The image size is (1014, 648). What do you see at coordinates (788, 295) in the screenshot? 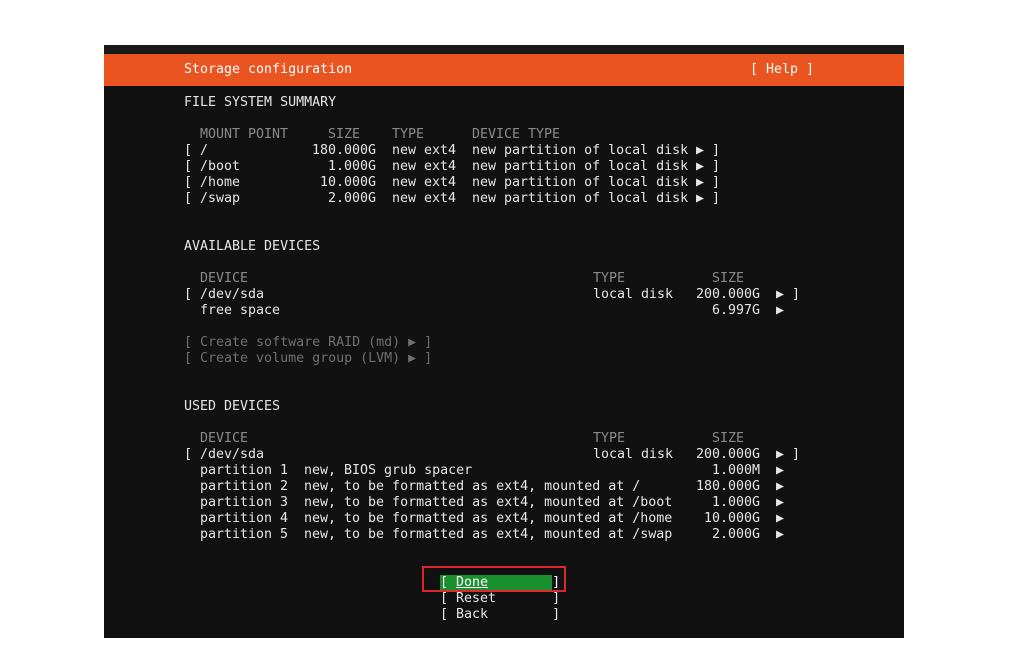
I see `expand-icon: ▶ ]` at bounding box center [788, 295].